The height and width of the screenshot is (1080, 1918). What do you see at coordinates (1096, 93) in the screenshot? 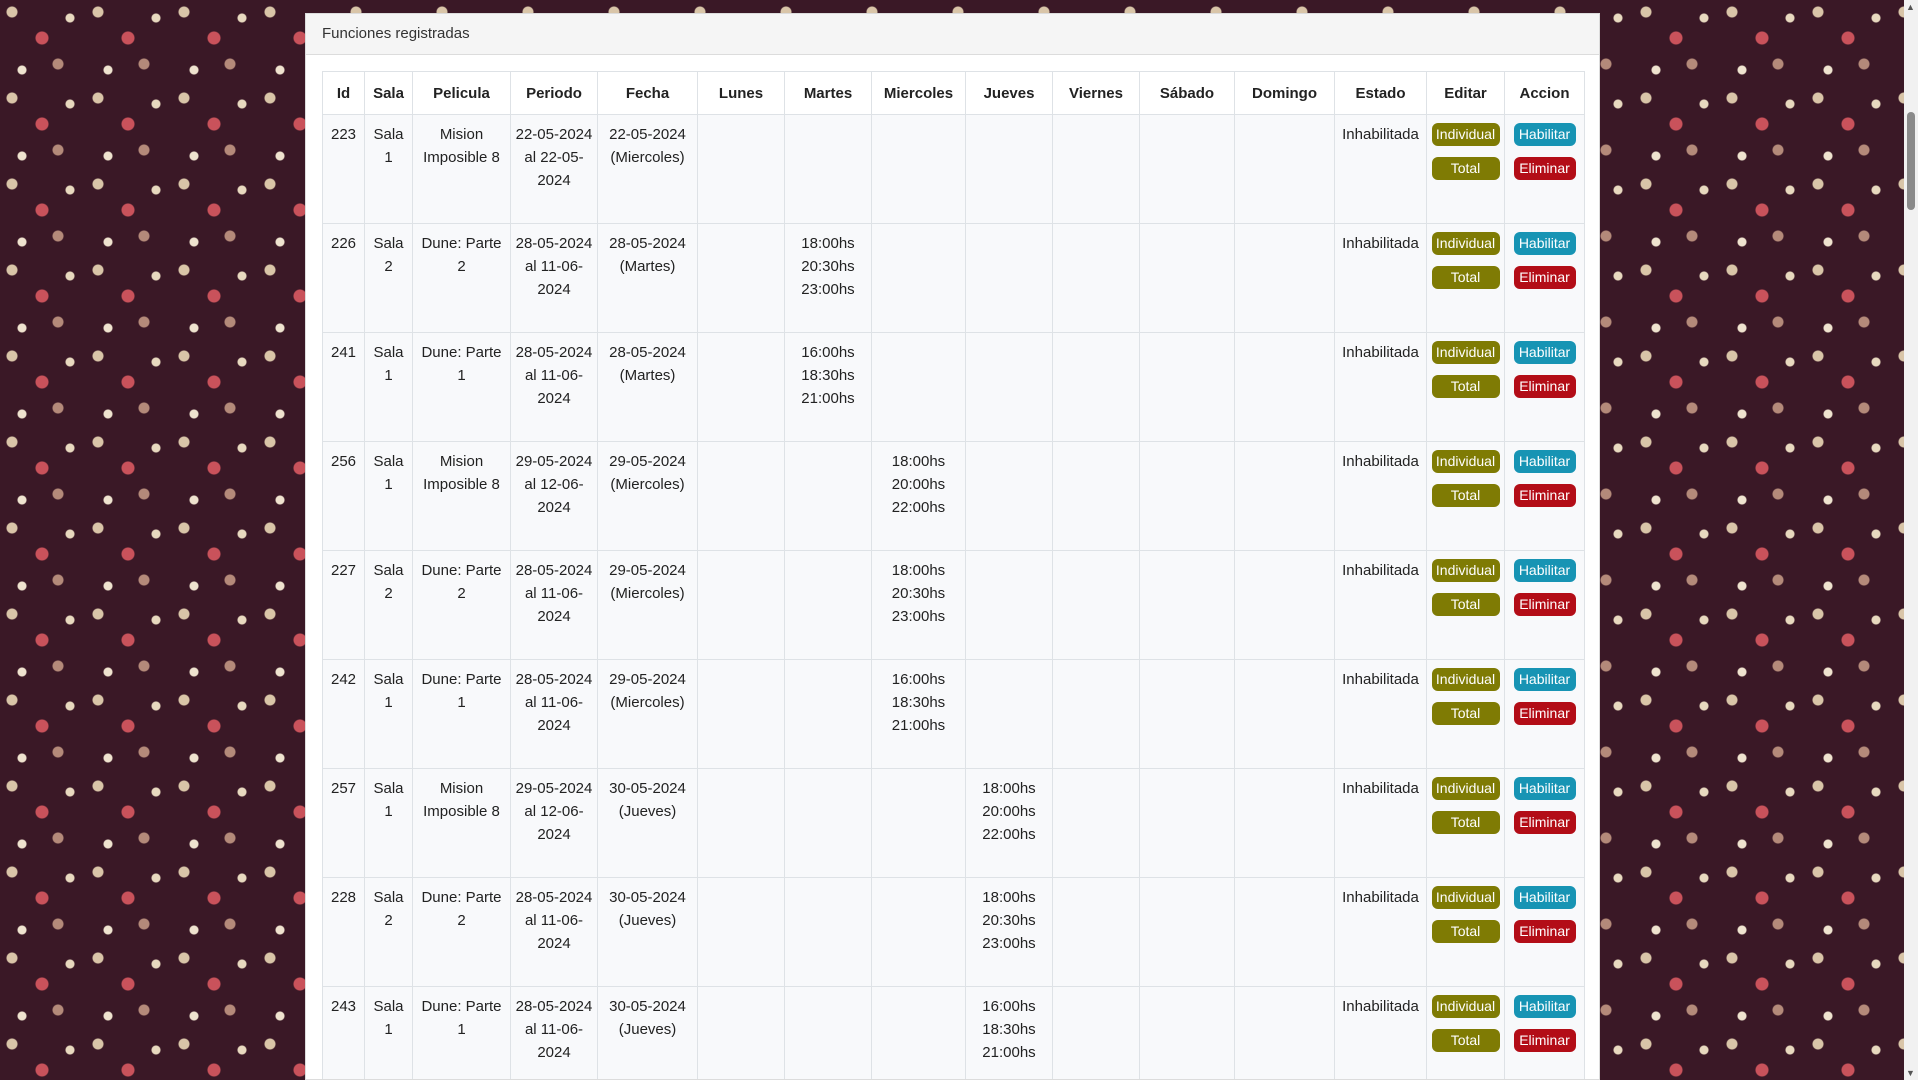
I see `col-header: Viernes` at bounding box center [1096, 93].